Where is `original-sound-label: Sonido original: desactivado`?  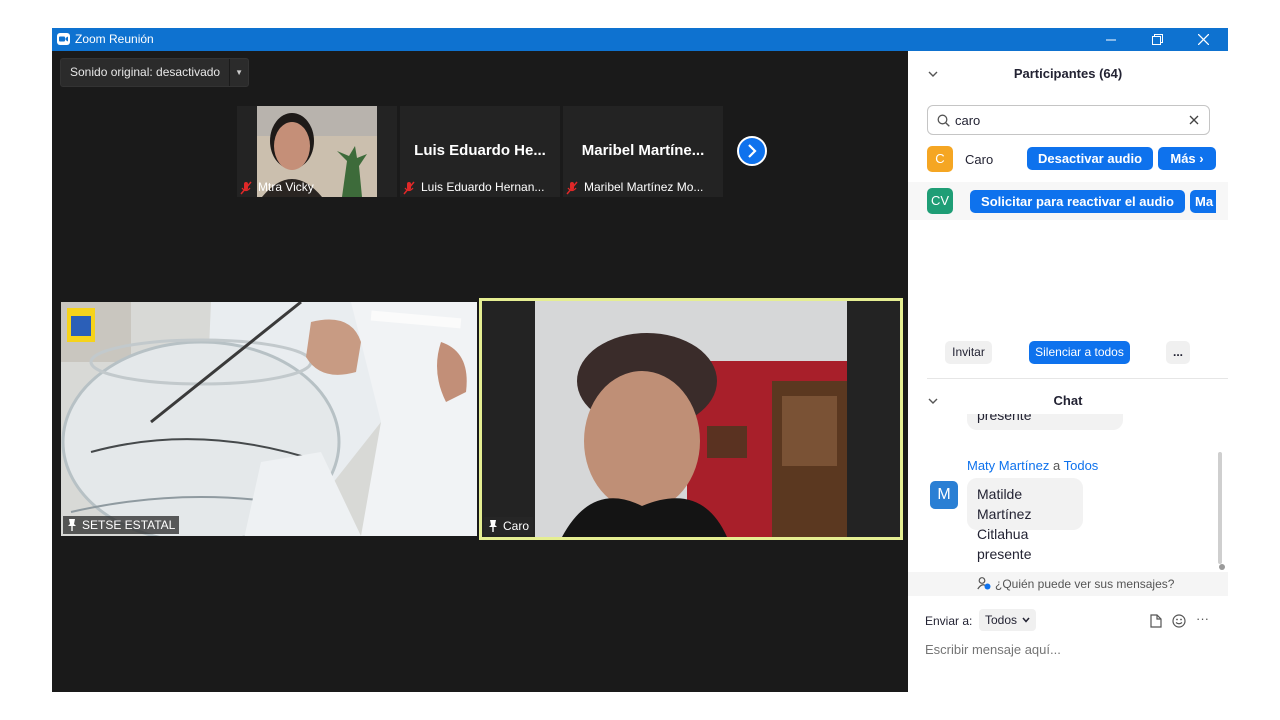
original-sound-label: Sonido original: desactivado is located at coordinates (146, 72).